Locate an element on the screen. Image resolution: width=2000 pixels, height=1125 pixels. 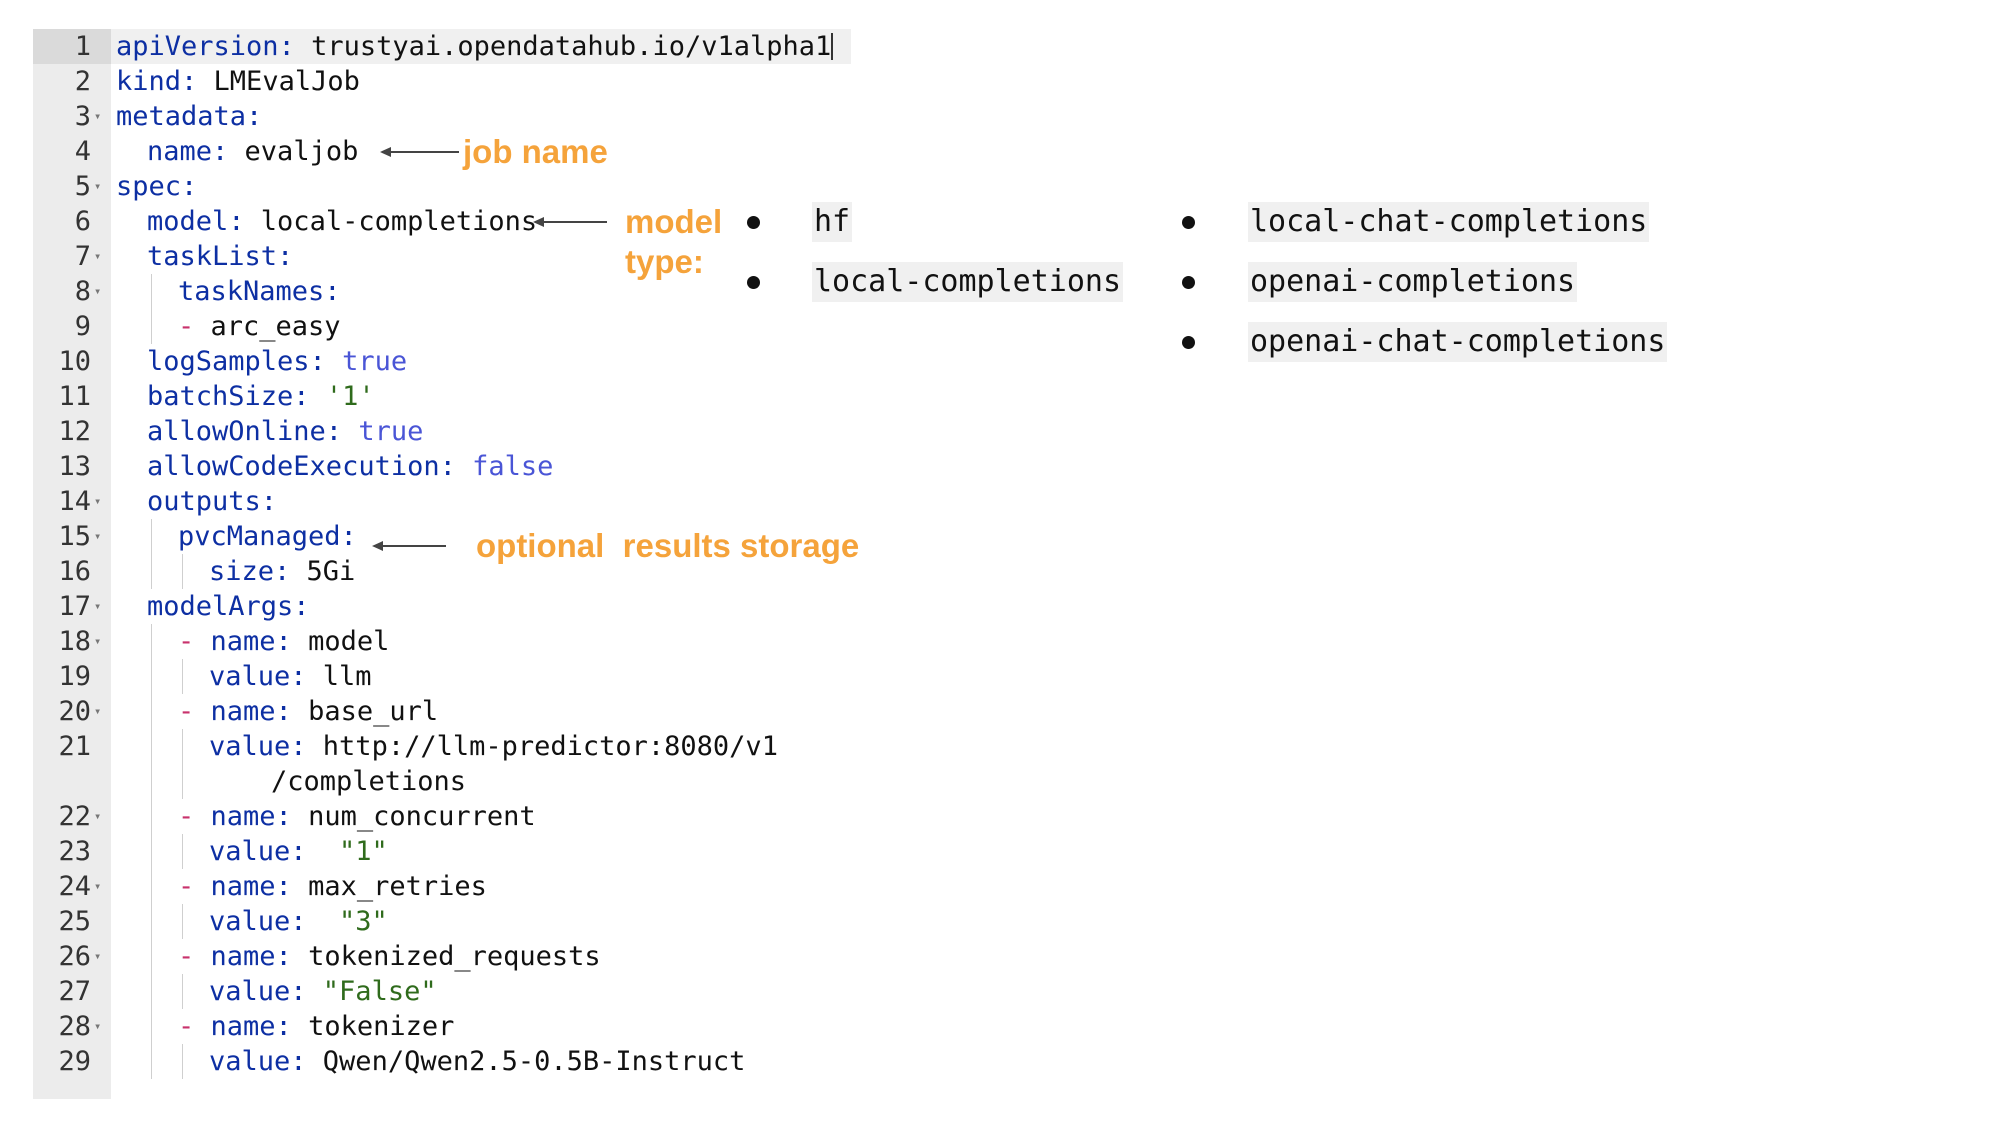
line-number: 4 is located at coordinates (82, 151).